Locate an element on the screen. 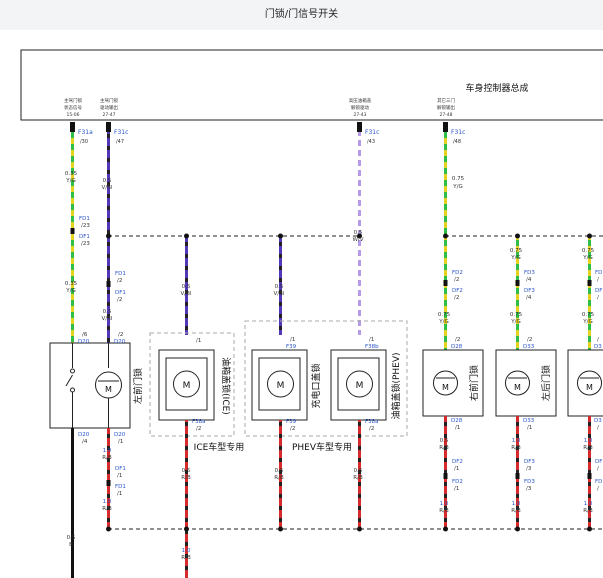 The height and width of the screenshot is (578, 603). wice-size: 0.5 is located at coordinates (186, 287).